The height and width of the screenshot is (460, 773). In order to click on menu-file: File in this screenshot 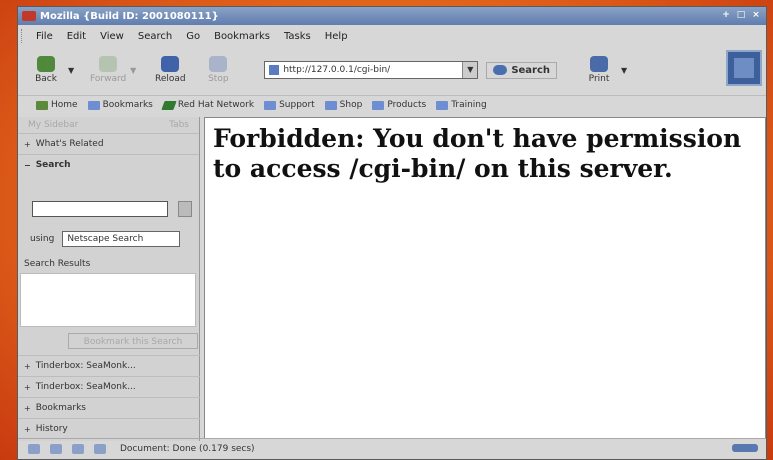, I will do `click(44, 36)`.